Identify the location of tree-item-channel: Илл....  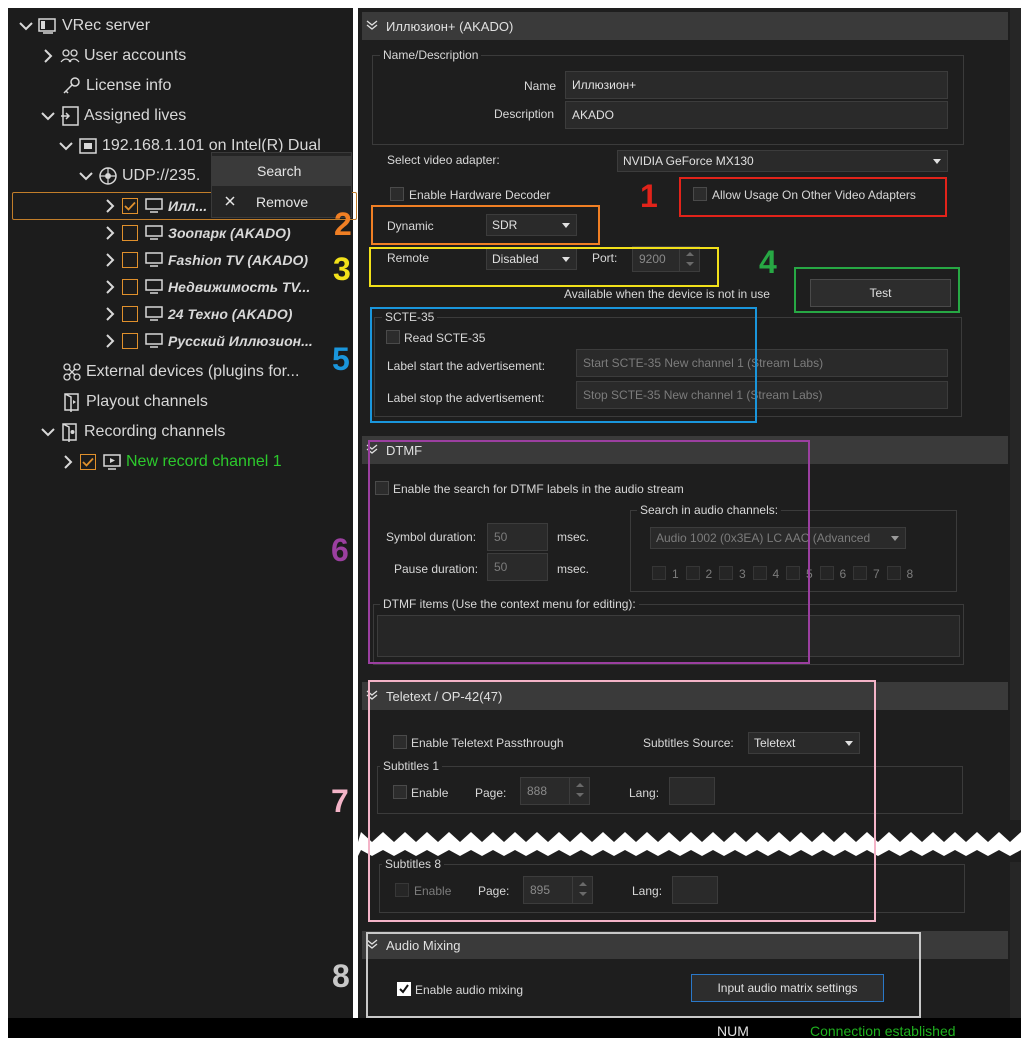
(154, 206).